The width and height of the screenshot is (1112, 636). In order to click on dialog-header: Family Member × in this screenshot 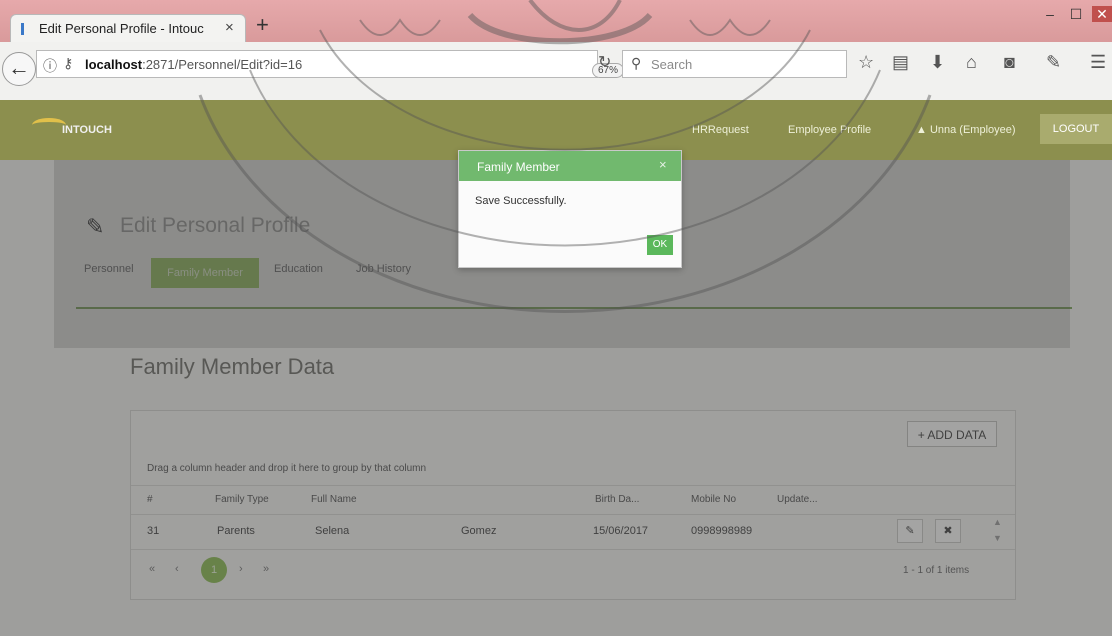, I will do `click(570, 166)`.